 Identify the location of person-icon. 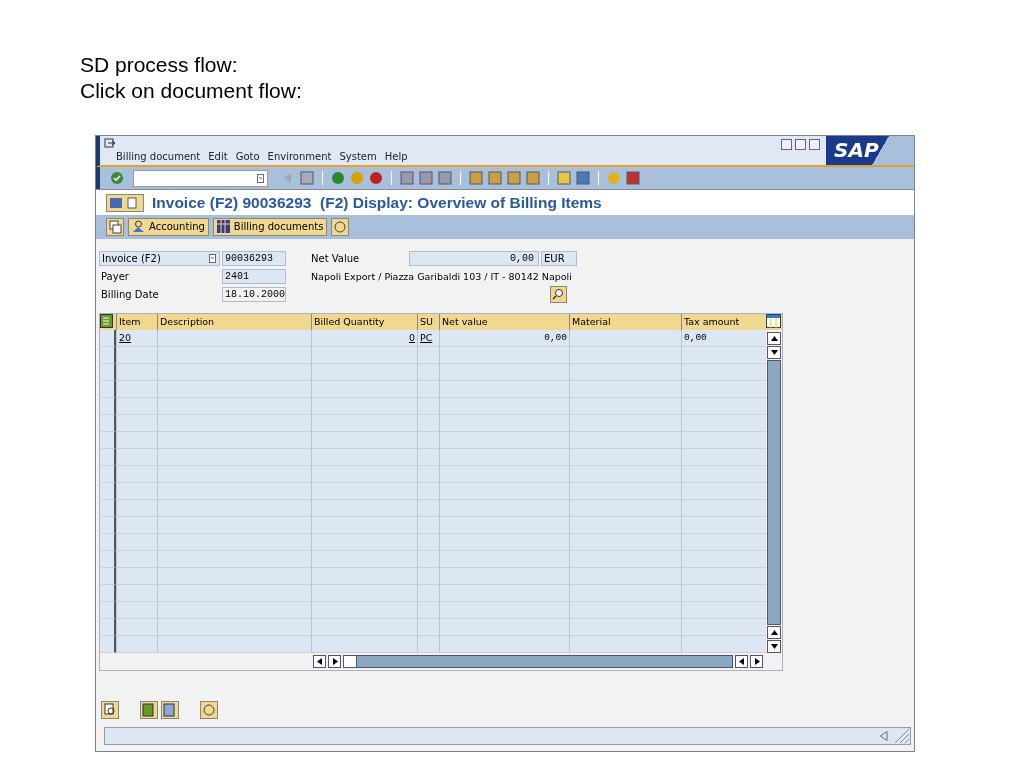
(138, 227).